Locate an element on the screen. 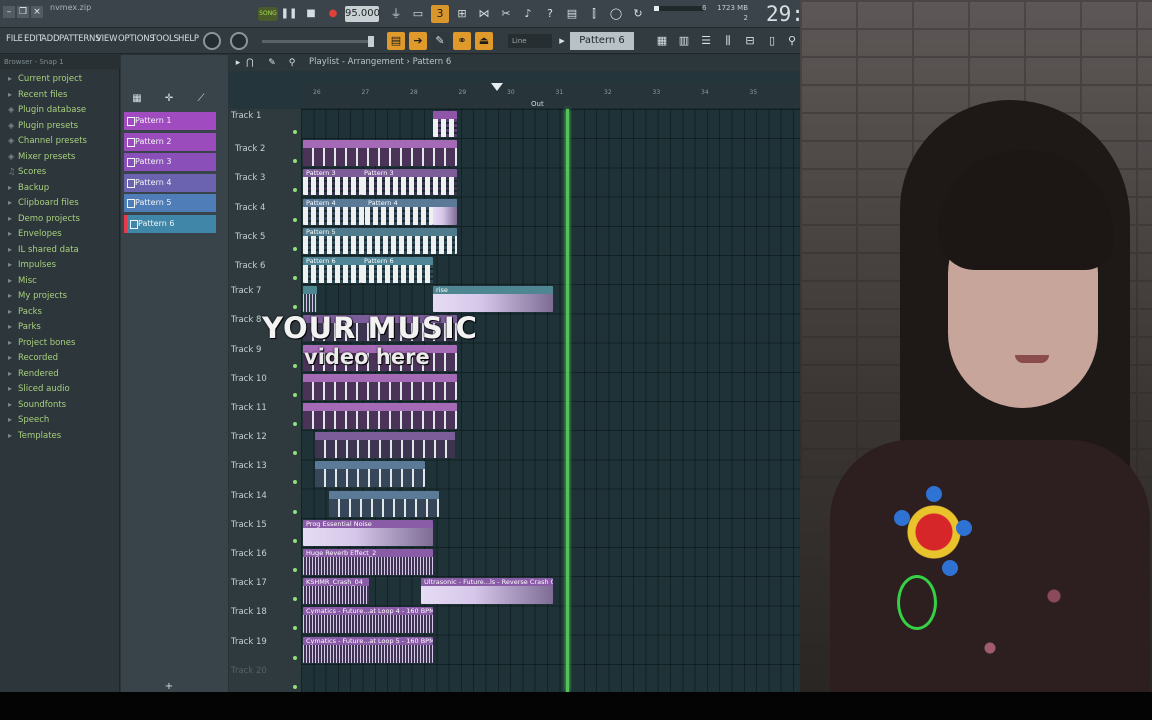 Image resolution: width=1152 pixels, height=720 pixels. menu-options: OPTIONS is located at coordinates (136, 39).